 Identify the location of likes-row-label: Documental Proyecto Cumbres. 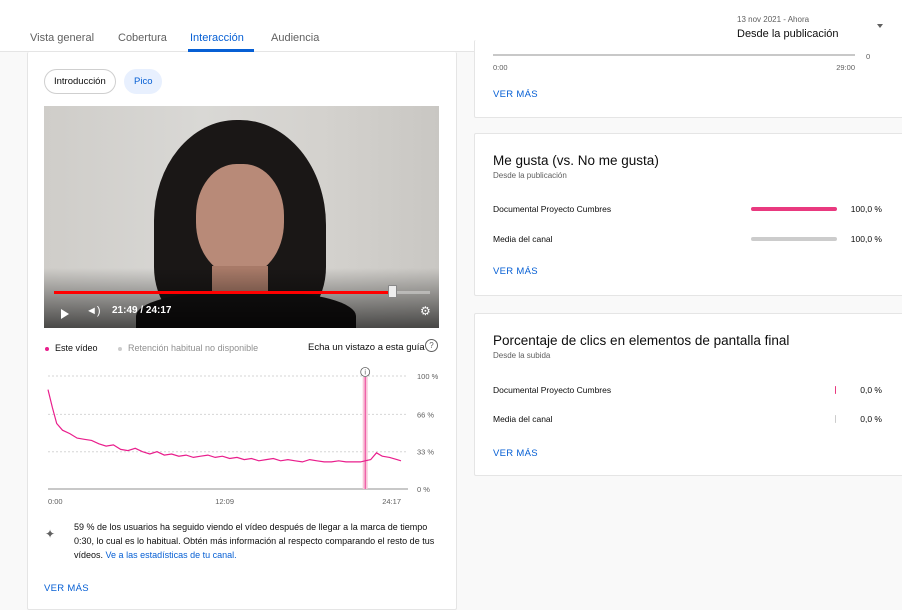
(552, 209).